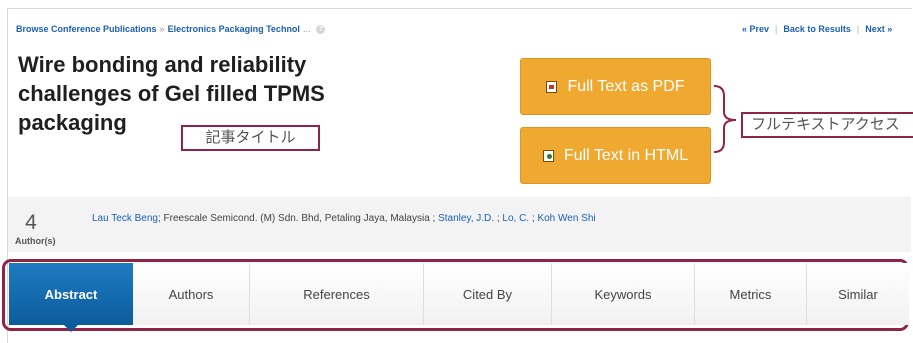 Image resolution: width=913 pixels, height=343 pixels. What do you see at coordinates (31, 222) in the screenshot?
I see `author-count: 4` at bounding box center [31, 222].